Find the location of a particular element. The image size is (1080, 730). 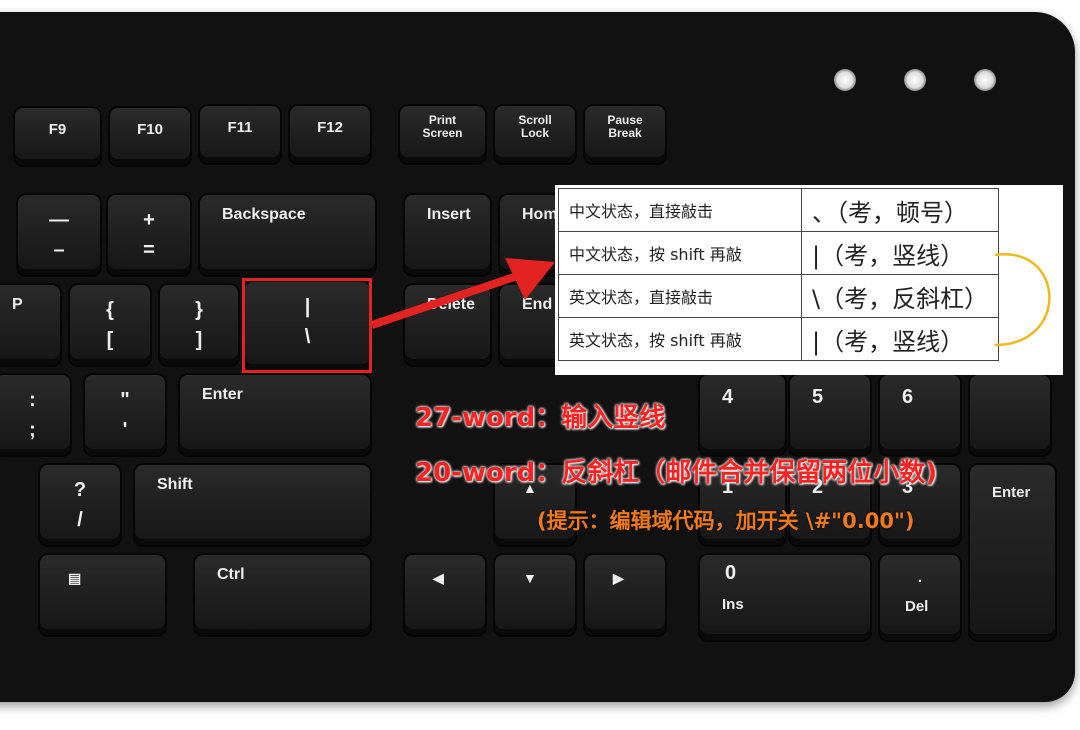

result-cell: \（考，反斜杠） is located at coordinates (900, 296).